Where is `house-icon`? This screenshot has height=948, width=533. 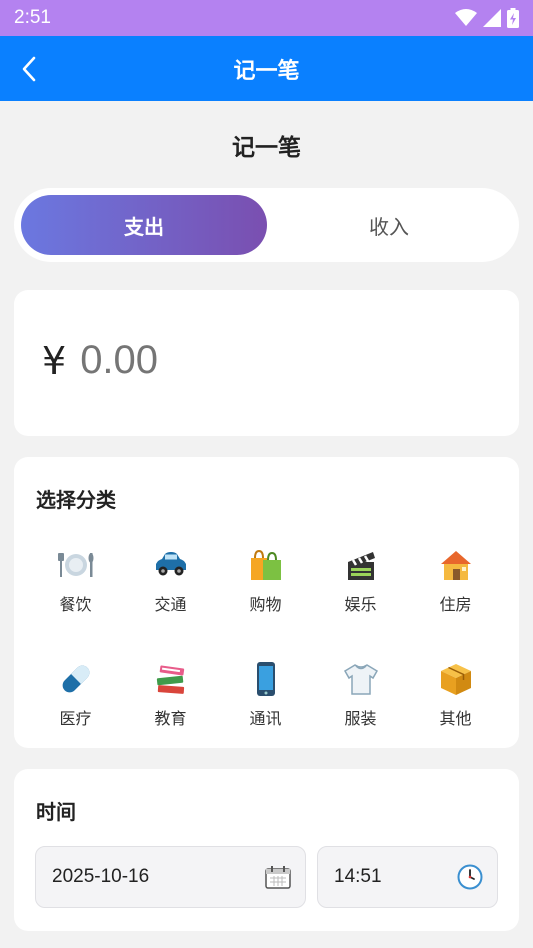
house-icon is located at coordinates (456, 565).